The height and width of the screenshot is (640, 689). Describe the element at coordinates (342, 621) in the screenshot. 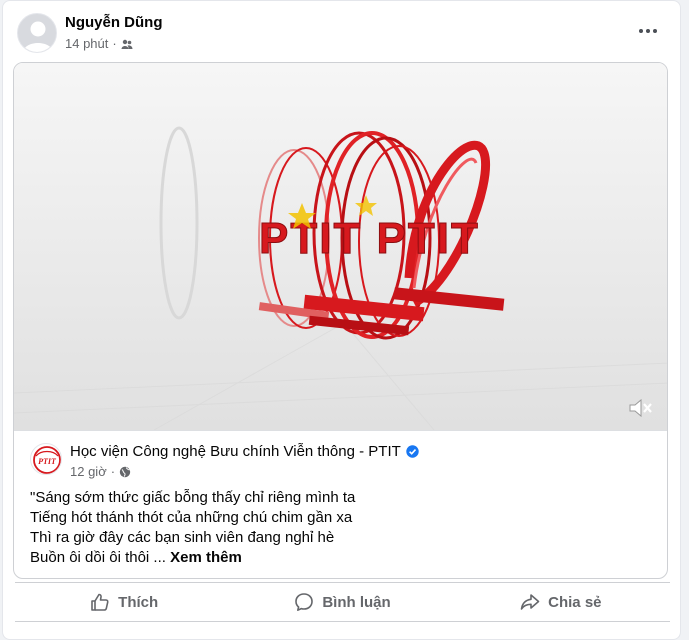

I see `divider` at that location.